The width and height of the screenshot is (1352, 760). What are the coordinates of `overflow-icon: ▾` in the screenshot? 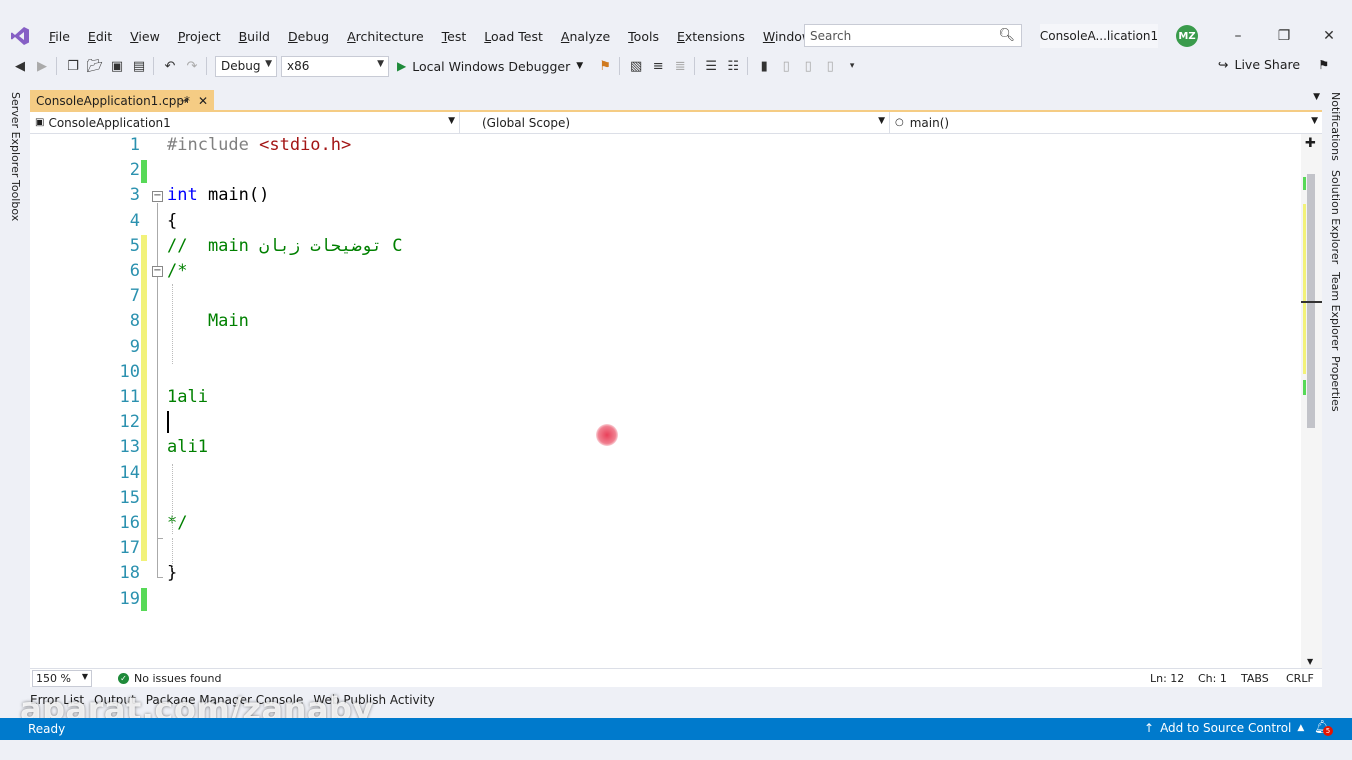 It's located at (852, 66).